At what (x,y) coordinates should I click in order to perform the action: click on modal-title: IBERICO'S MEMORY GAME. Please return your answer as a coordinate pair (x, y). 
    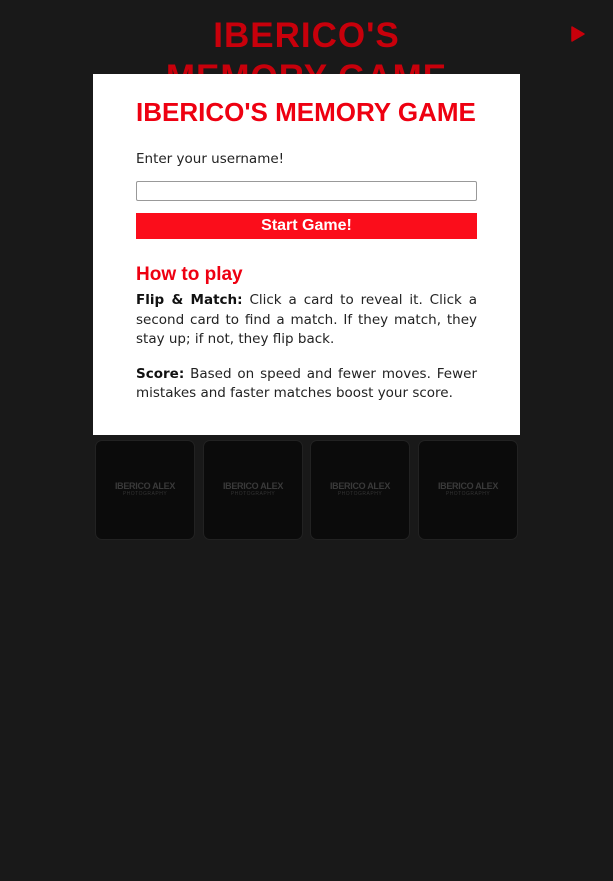
    Looking at the image, I should click on (306, 112).